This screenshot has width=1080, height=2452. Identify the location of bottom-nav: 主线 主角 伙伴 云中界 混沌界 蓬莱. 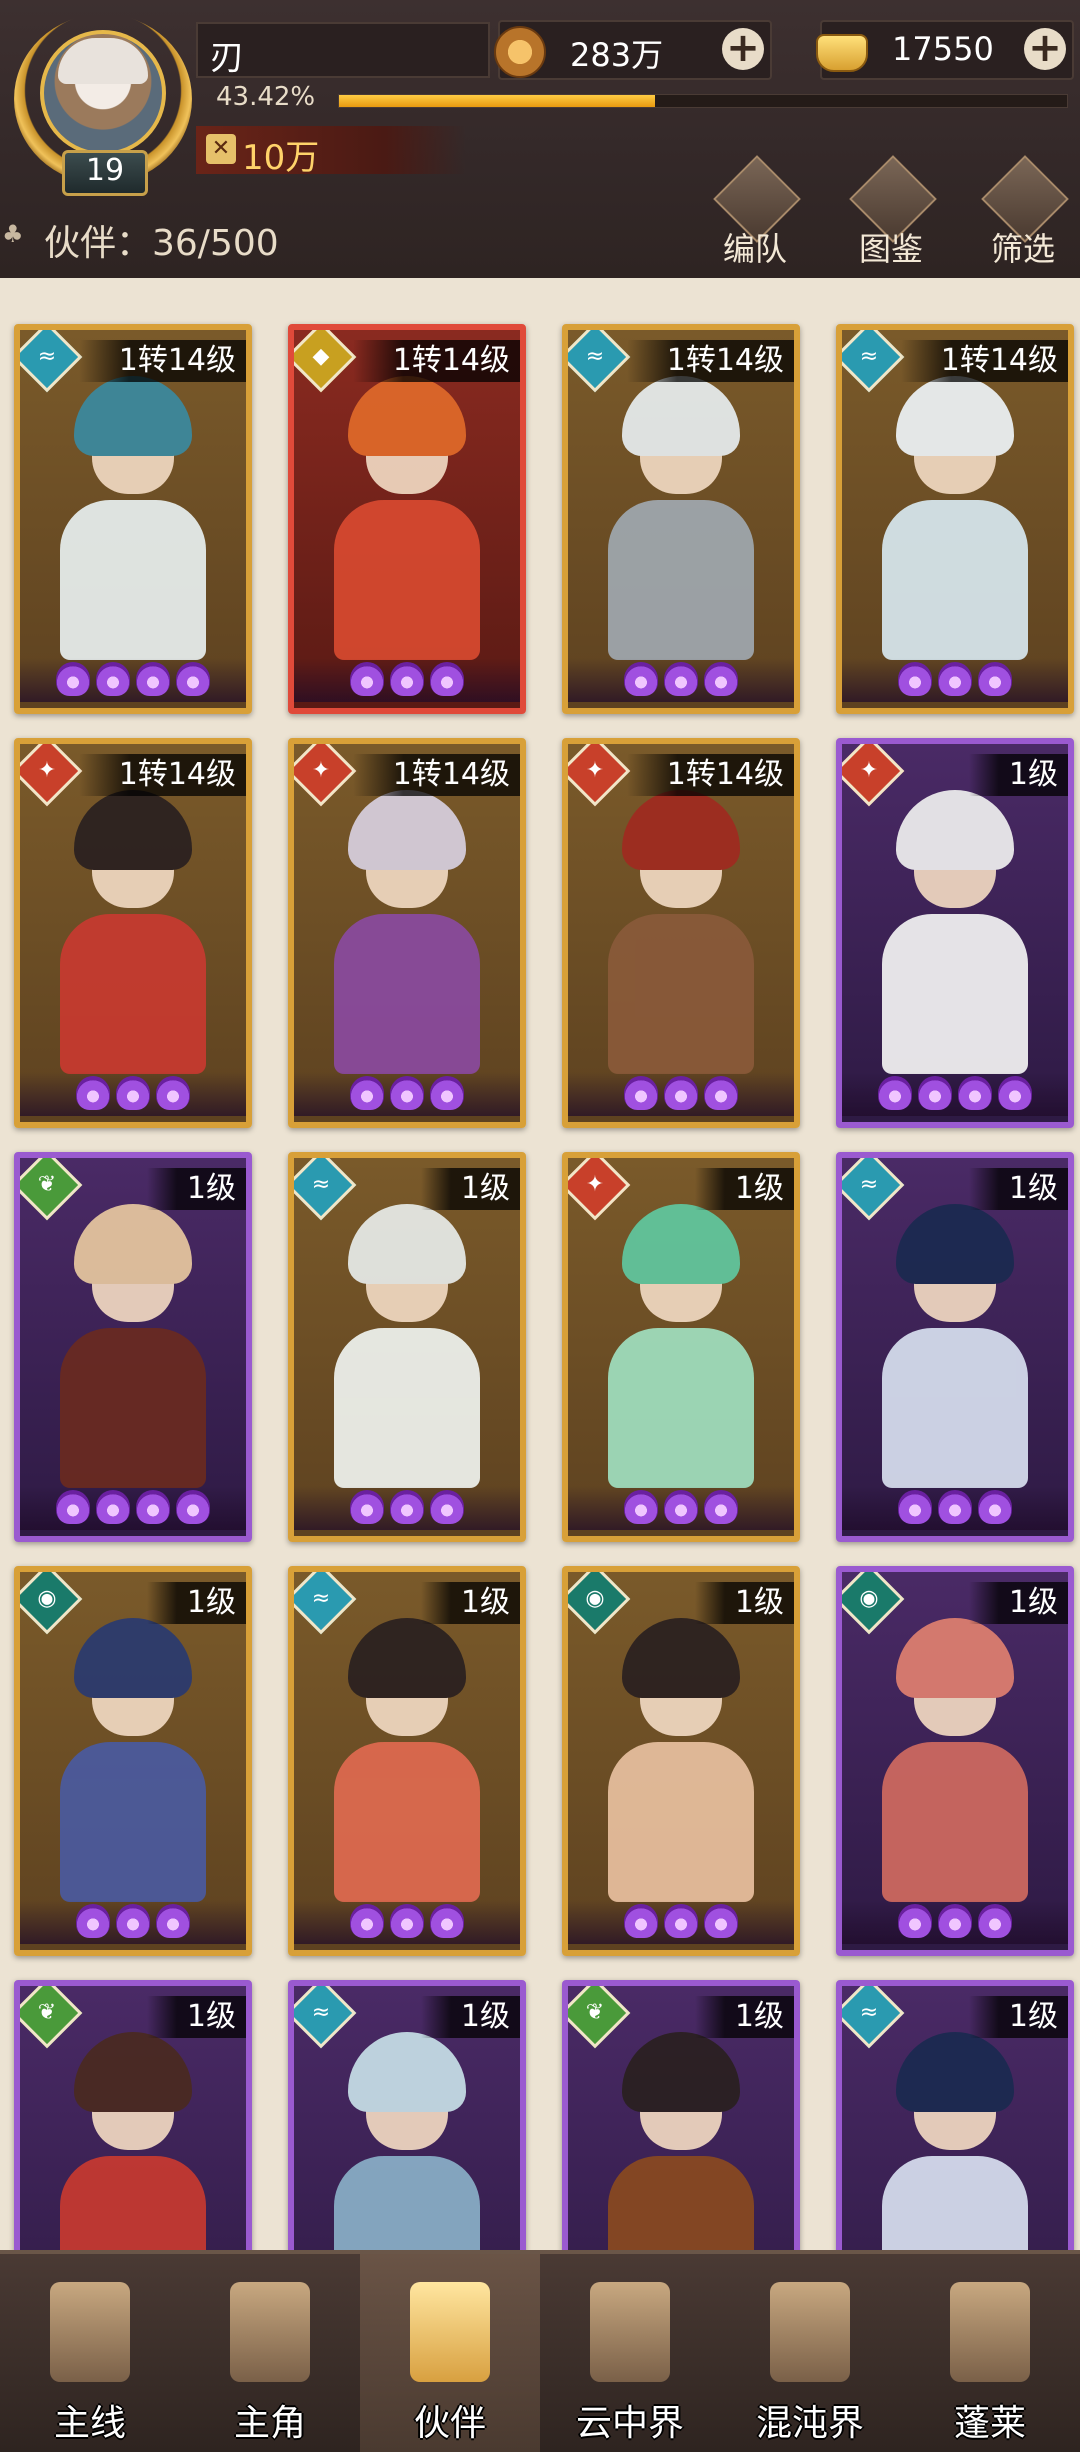
(540, 2351).